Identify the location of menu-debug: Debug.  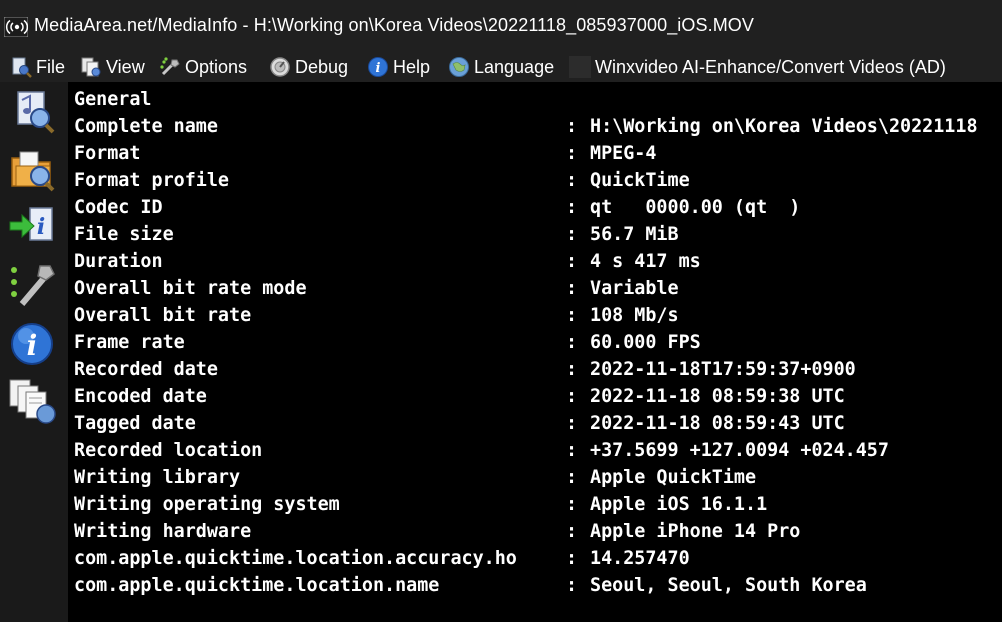
(308, 67).